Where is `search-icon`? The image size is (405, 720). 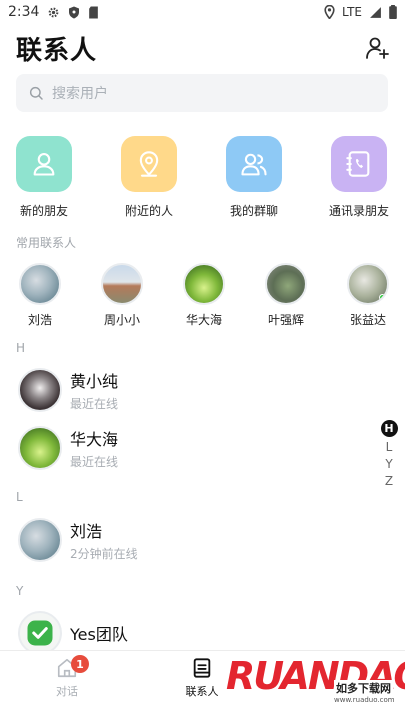 search-icon is located at coordinates (36, 93).